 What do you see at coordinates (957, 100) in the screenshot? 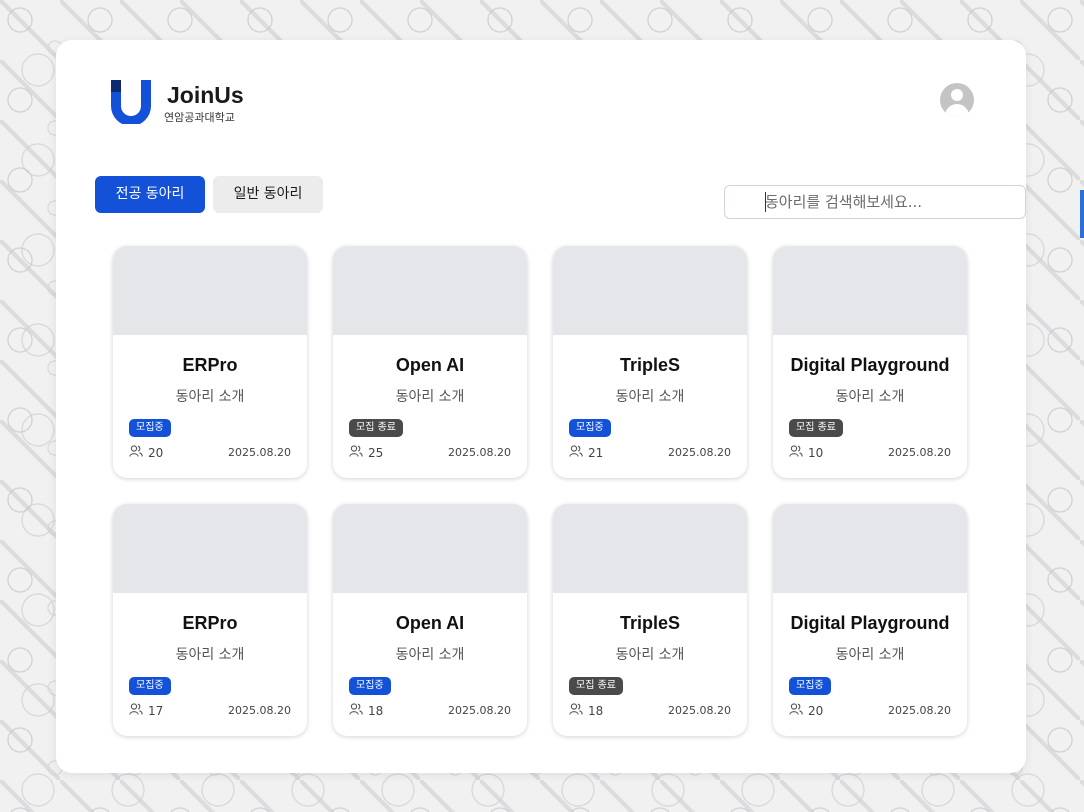
I see `user-avatar-icon` at bounding box center [957, 100].